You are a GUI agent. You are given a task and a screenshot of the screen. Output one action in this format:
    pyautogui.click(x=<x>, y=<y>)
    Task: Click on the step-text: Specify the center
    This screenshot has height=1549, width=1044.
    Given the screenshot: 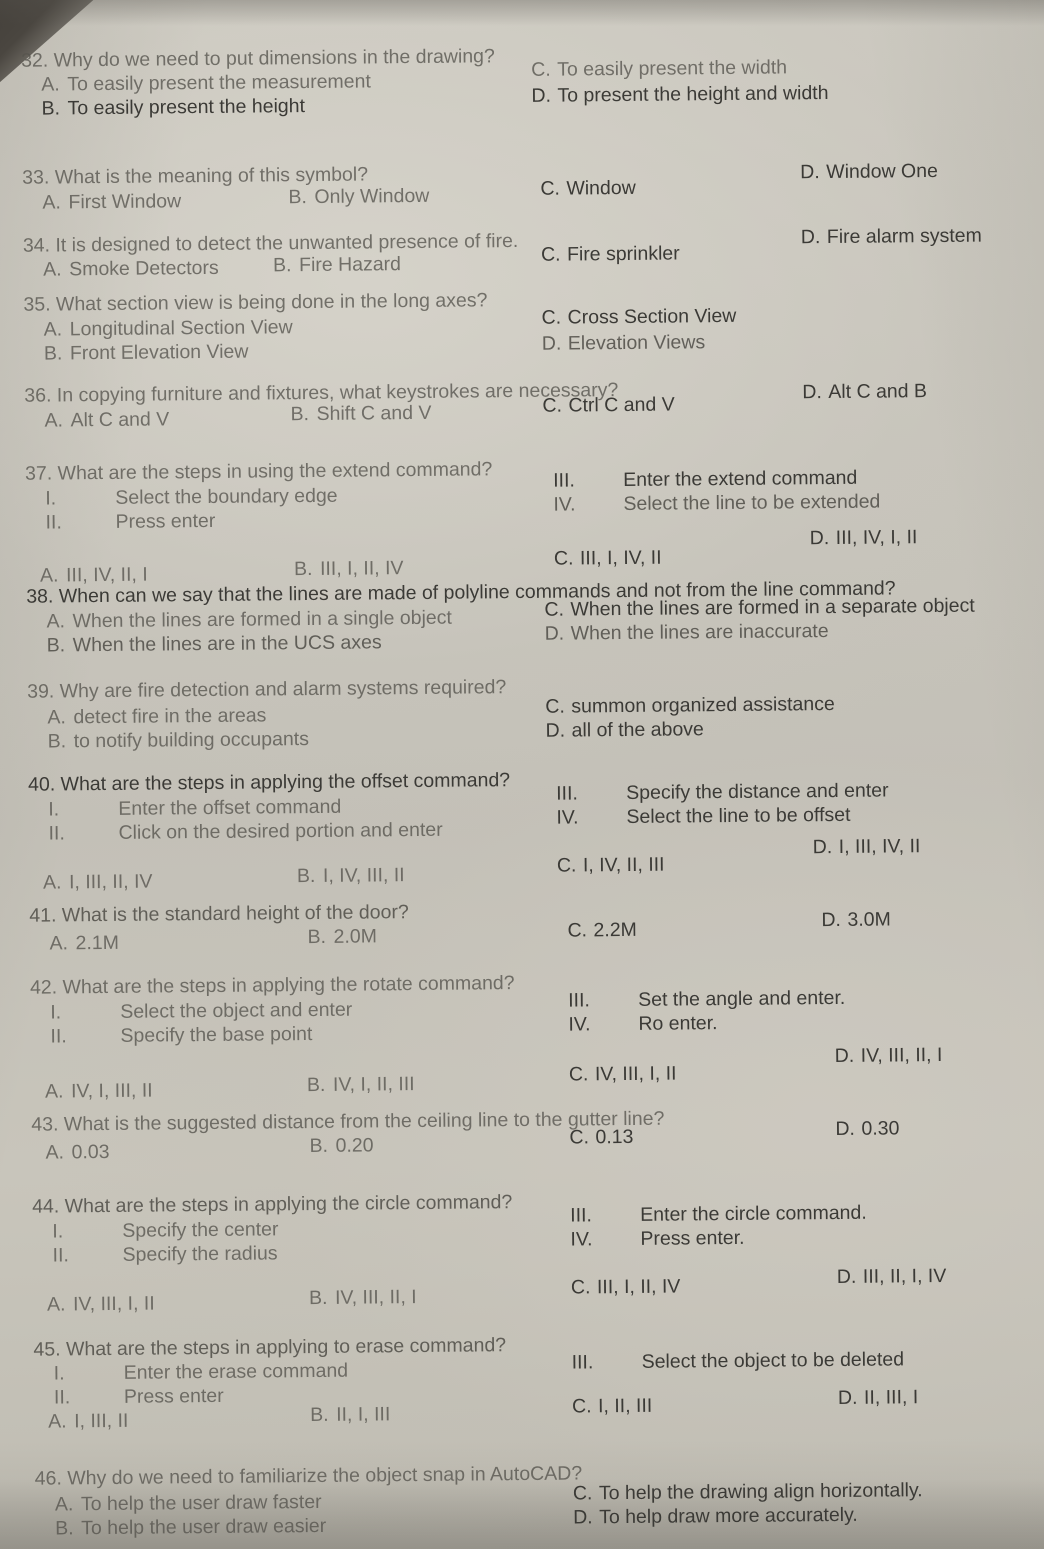 What is the action you would take?
    pyautogui.click(x=200, y=1230)
    